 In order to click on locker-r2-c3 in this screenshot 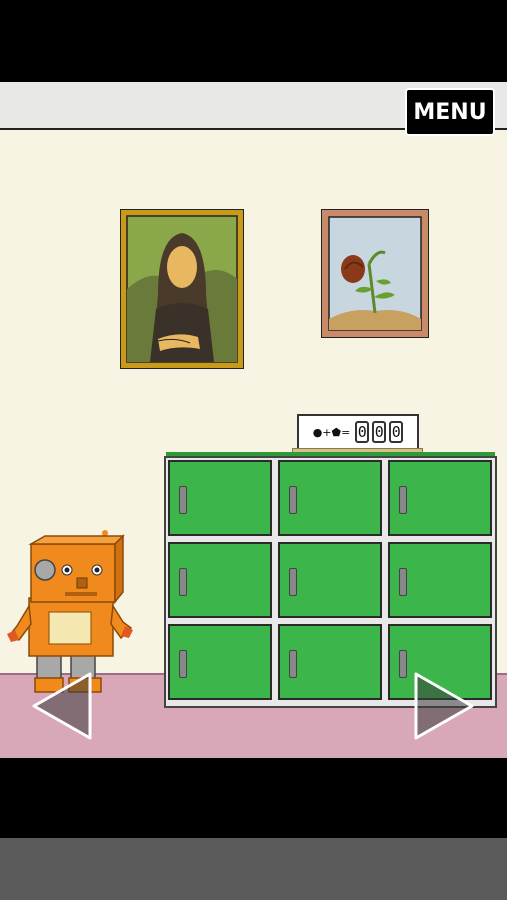, I will do `click(440, 580)`.